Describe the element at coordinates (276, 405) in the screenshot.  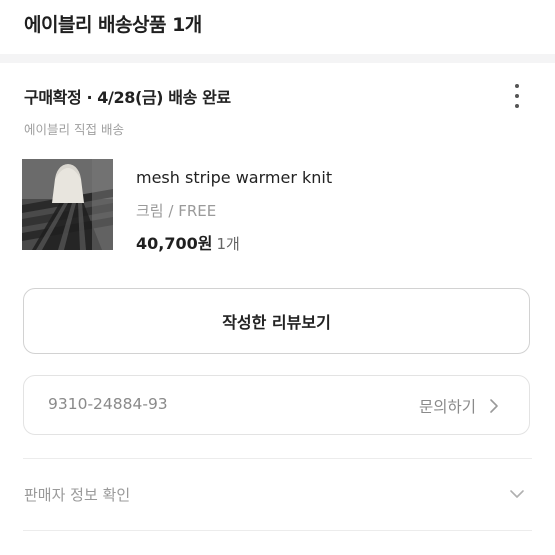
I see `tracking-box: 9310-24884-93 문의하기` at that location.